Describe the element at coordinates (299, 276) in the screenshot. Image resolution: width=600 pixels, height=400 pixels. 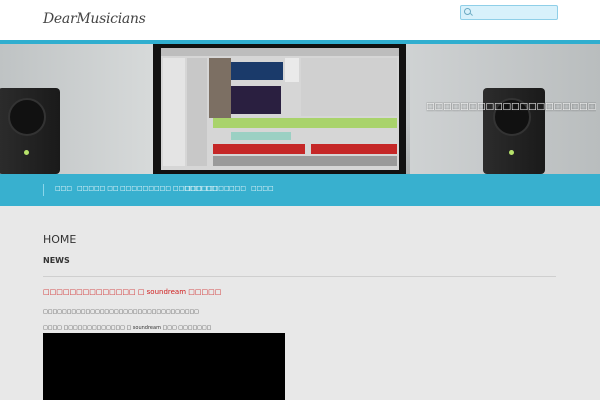
I see `divider` at that location.